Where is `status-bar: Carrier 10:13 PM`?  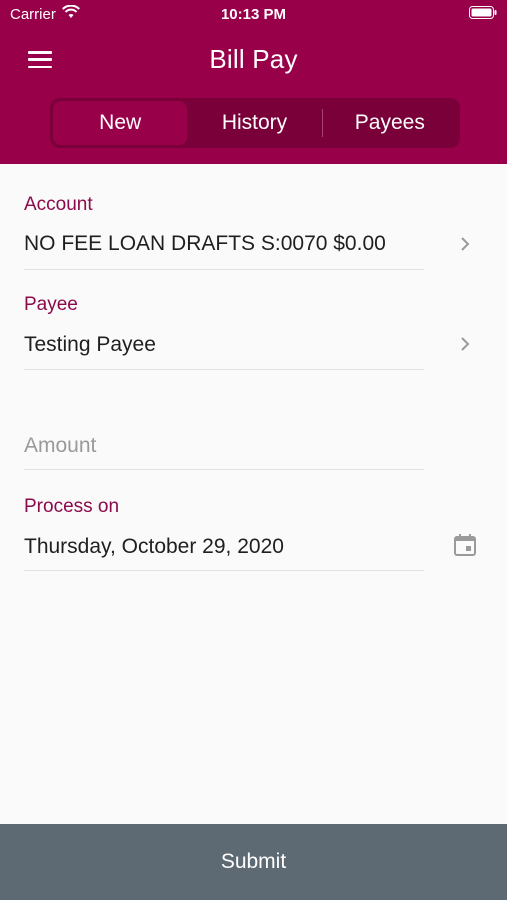 status-bar: Carrier 10:13 PM is located at coordinates (253, 15).